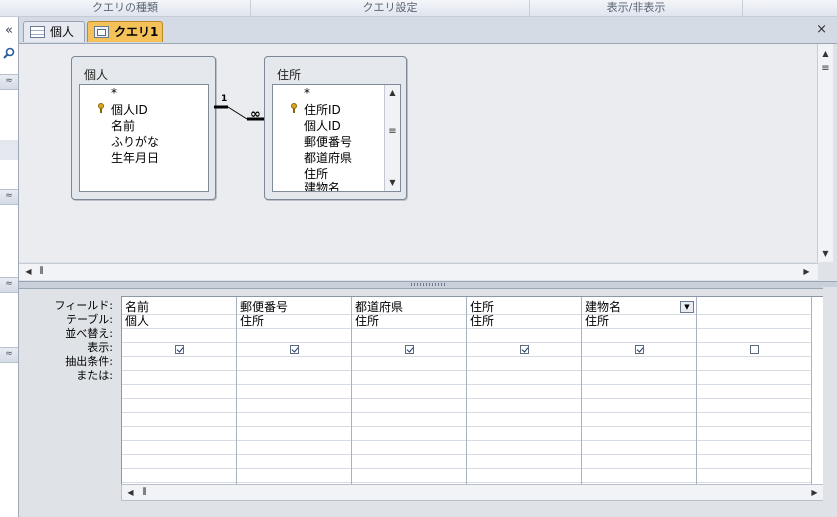 The height and width of the screenshot is (517, 837). I want to click on tab-kojin: 個人, so click(54, 31).